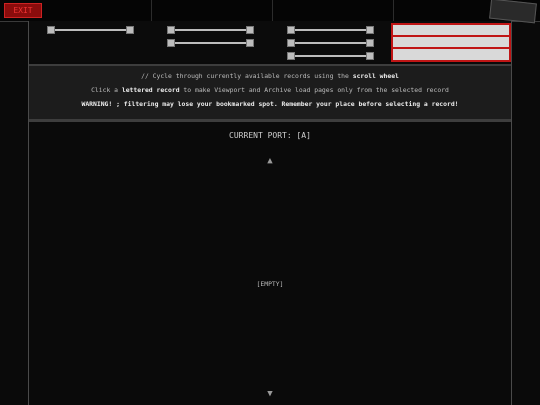  Describe the element at coordinates (23, 10) in the screenshot. I see `exit-button: EXIT` at that location.